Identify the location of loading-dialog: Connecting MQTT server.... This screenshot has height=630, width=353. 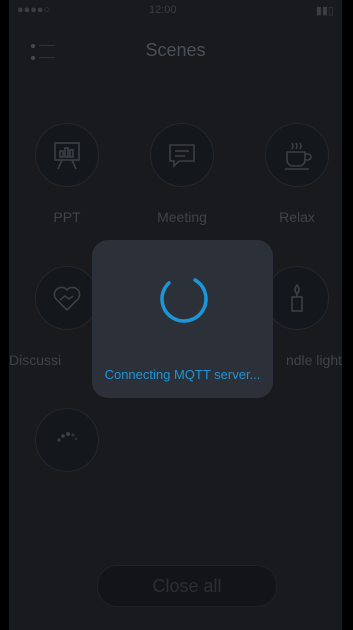
(182, 319).